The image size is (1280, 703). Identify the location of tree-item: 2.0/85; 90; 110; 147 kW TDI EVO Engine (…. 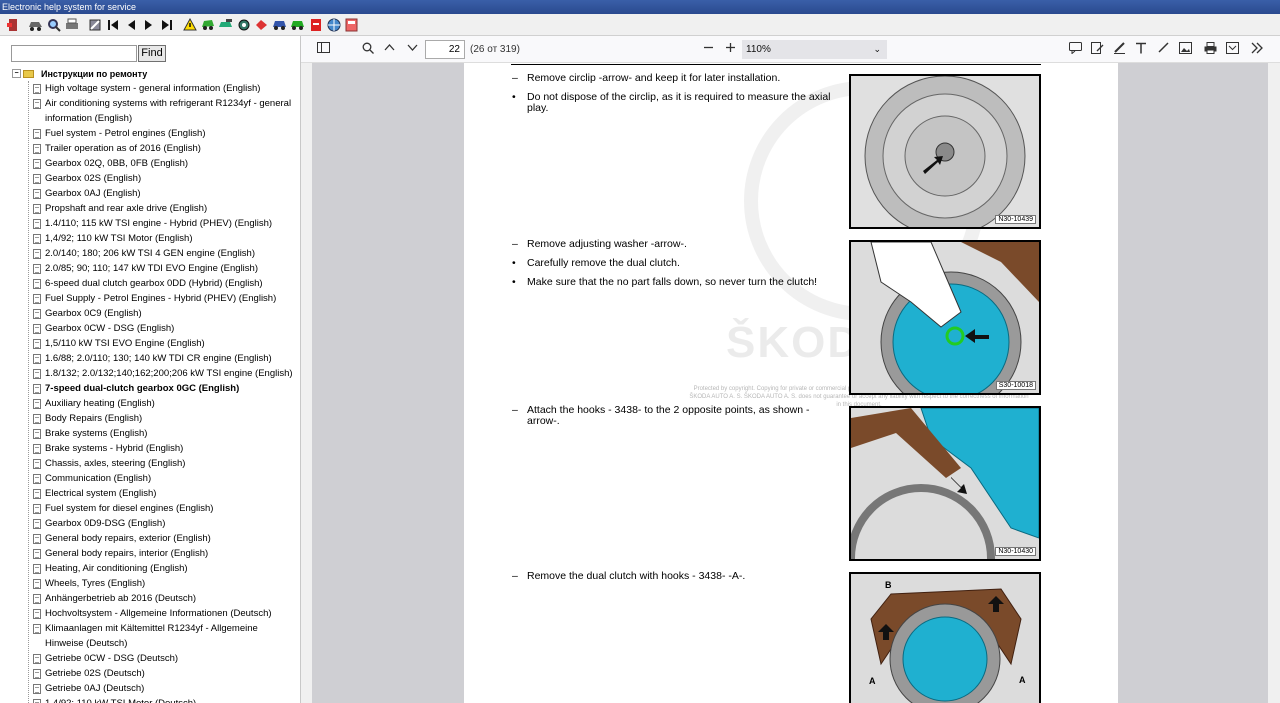
(162, 268).